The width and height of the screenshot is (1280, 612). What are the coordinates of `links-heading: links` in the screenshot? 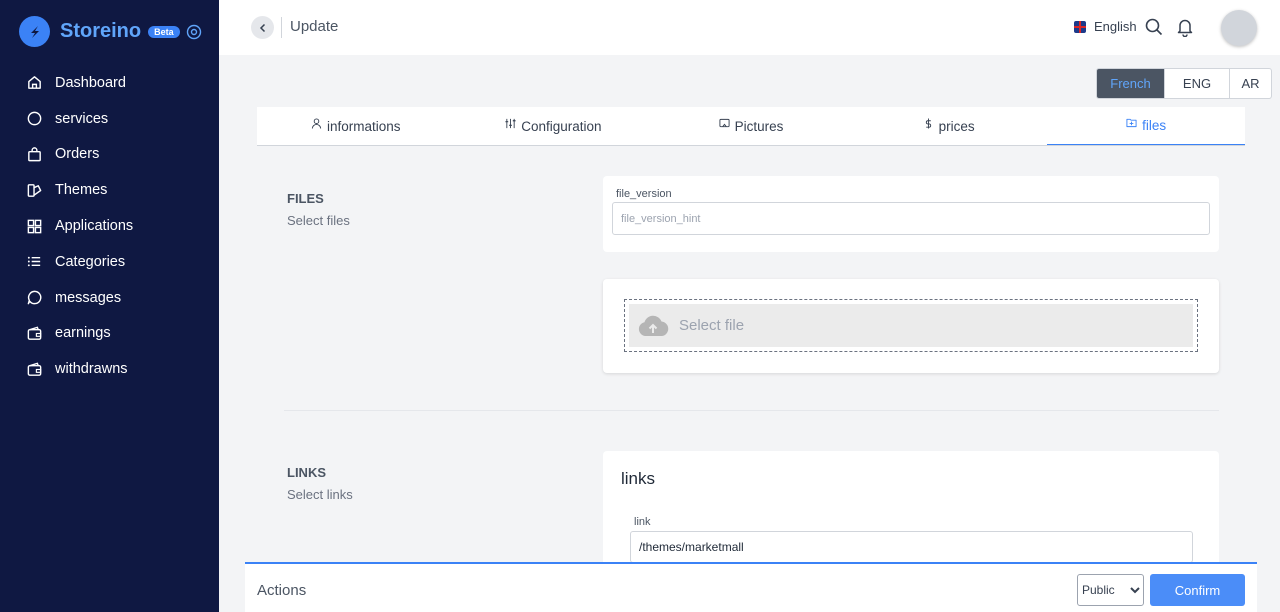 It's located at (638, 478).